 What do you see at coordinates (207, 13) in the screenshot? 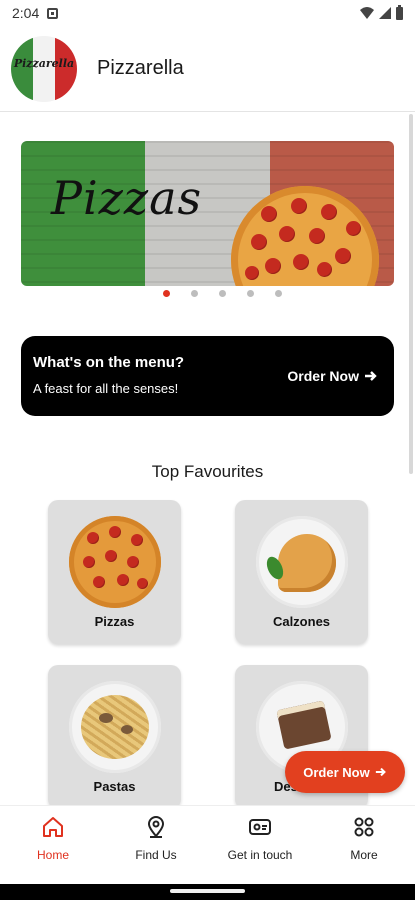
I see `status-bar: 2:04` at bounding box center [207, 13].